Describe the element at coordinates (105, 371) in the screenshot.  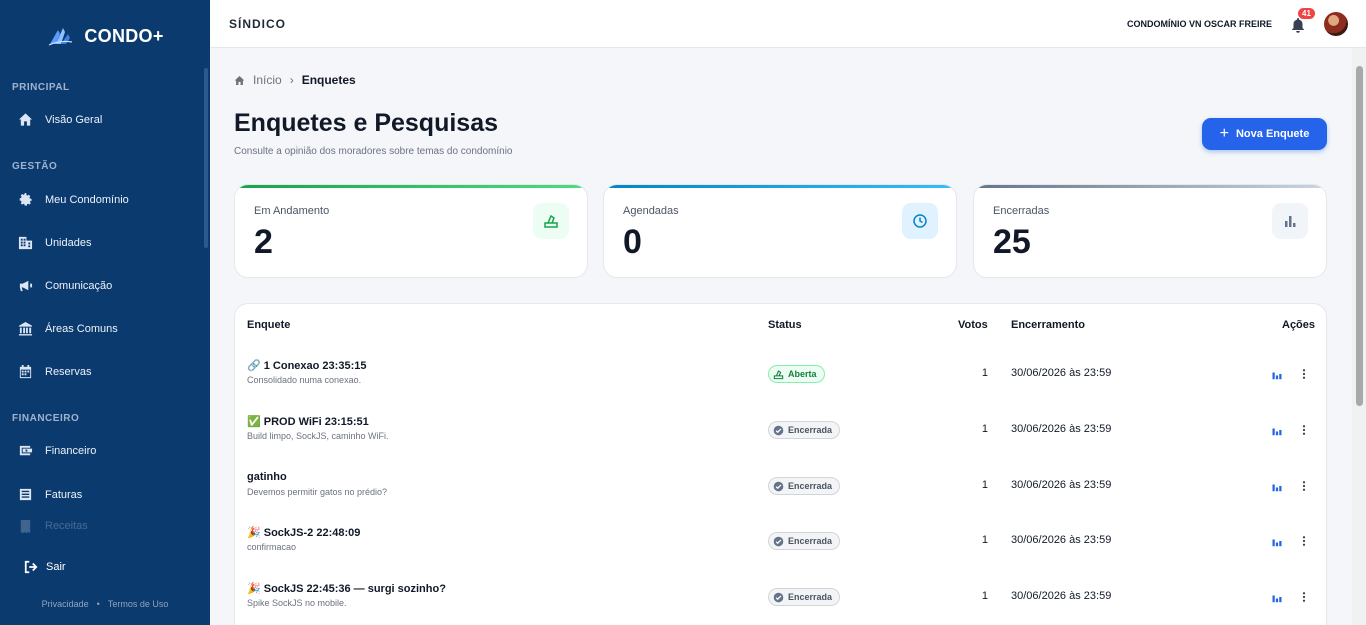
I see `sidebar-item-reservas: Reservas` at that location.